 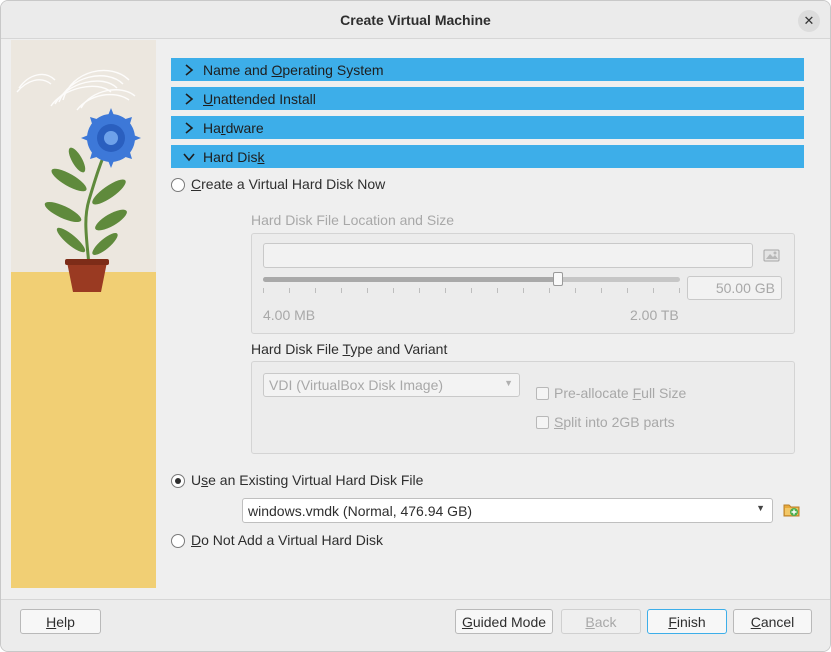 I want to click on window-title: Create Virtual Machine, so click(x=415, y=20).